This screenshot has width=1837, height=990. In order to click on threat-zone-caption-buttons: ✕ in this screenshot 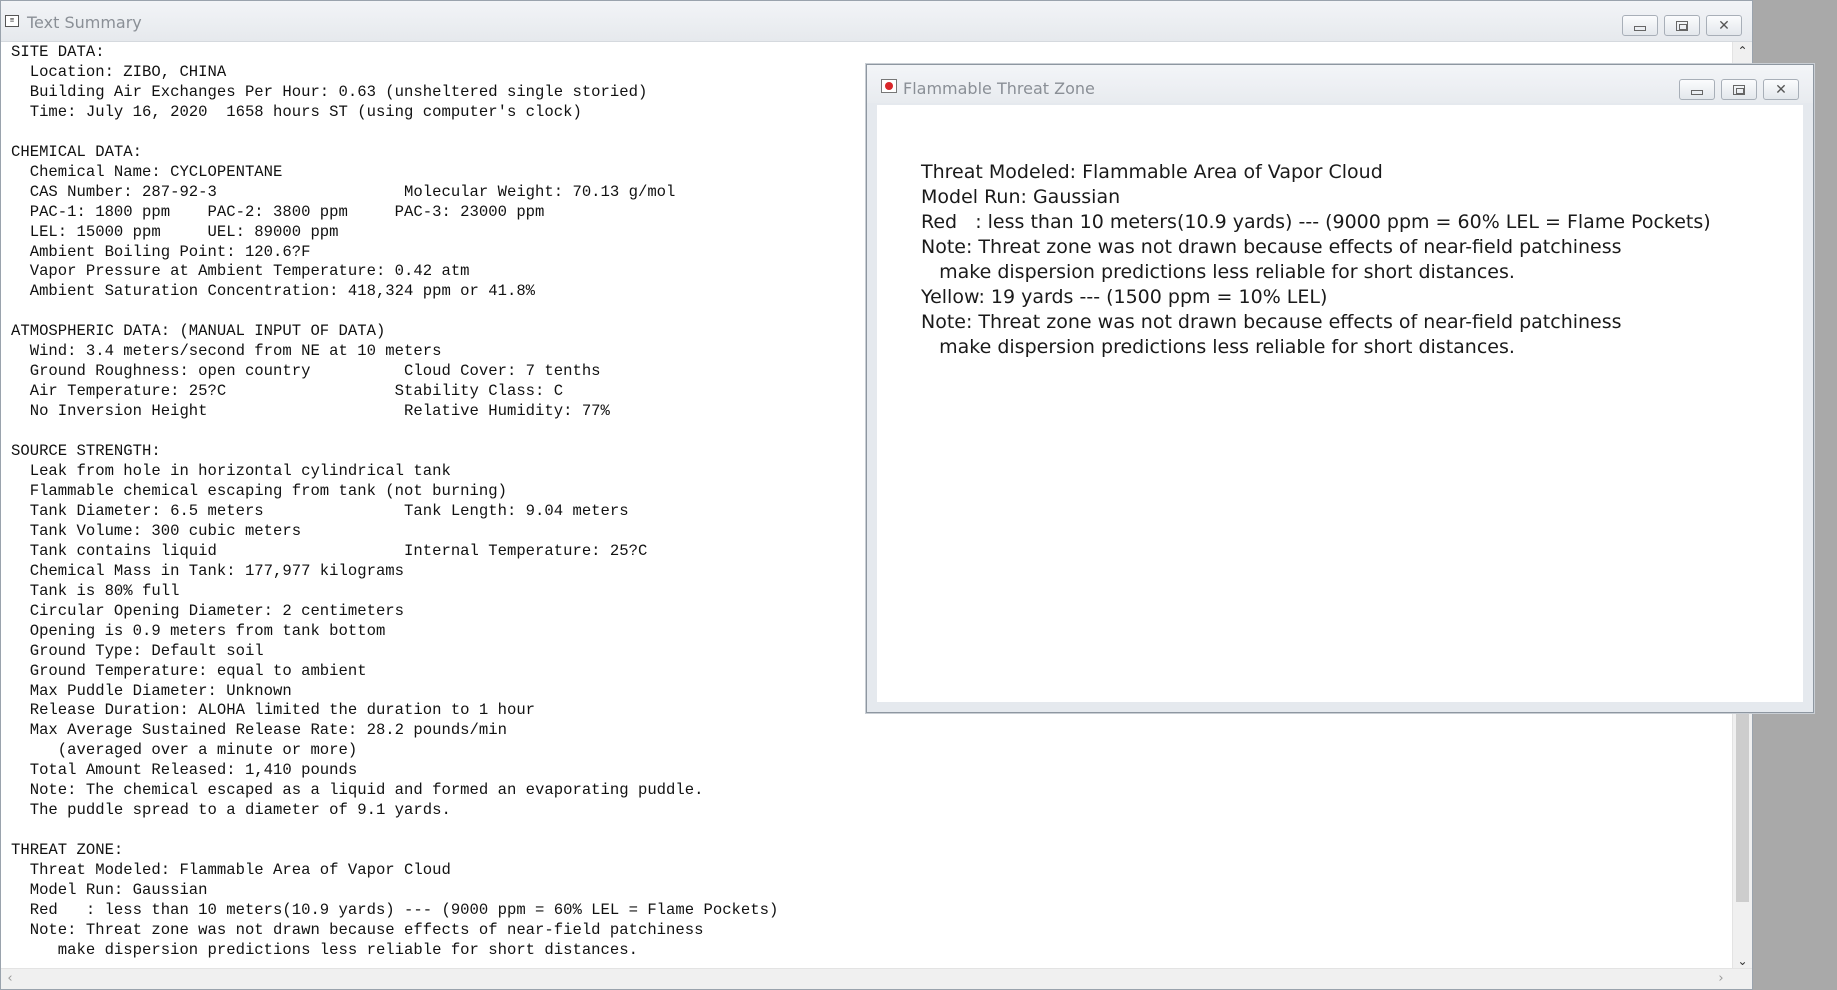, I will do `click(1739, 89)`.